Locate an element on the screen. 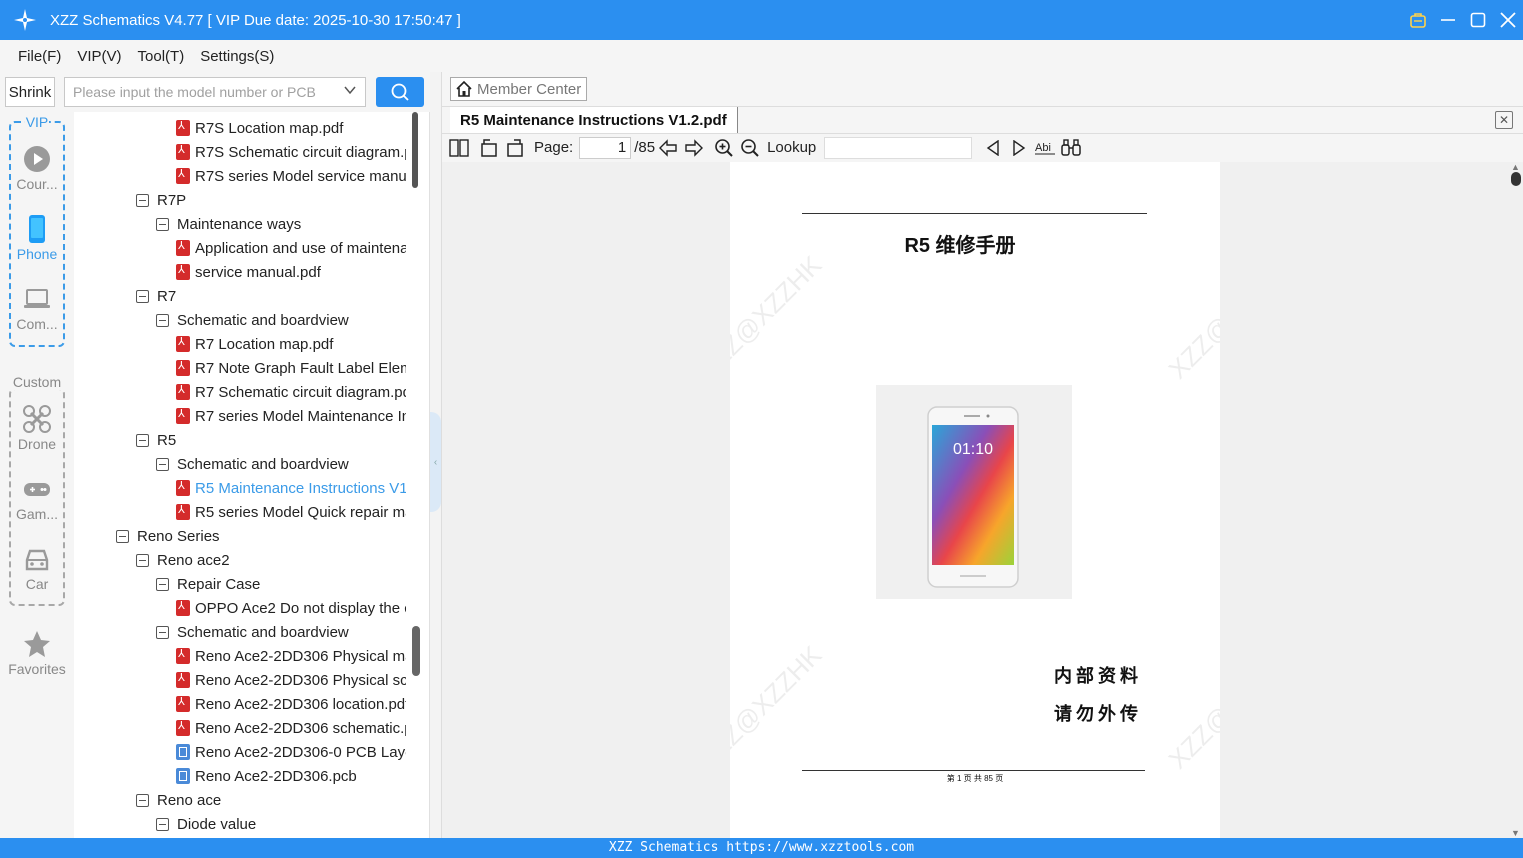  tree-folder: Diode value is located at coordinates (206, 824).